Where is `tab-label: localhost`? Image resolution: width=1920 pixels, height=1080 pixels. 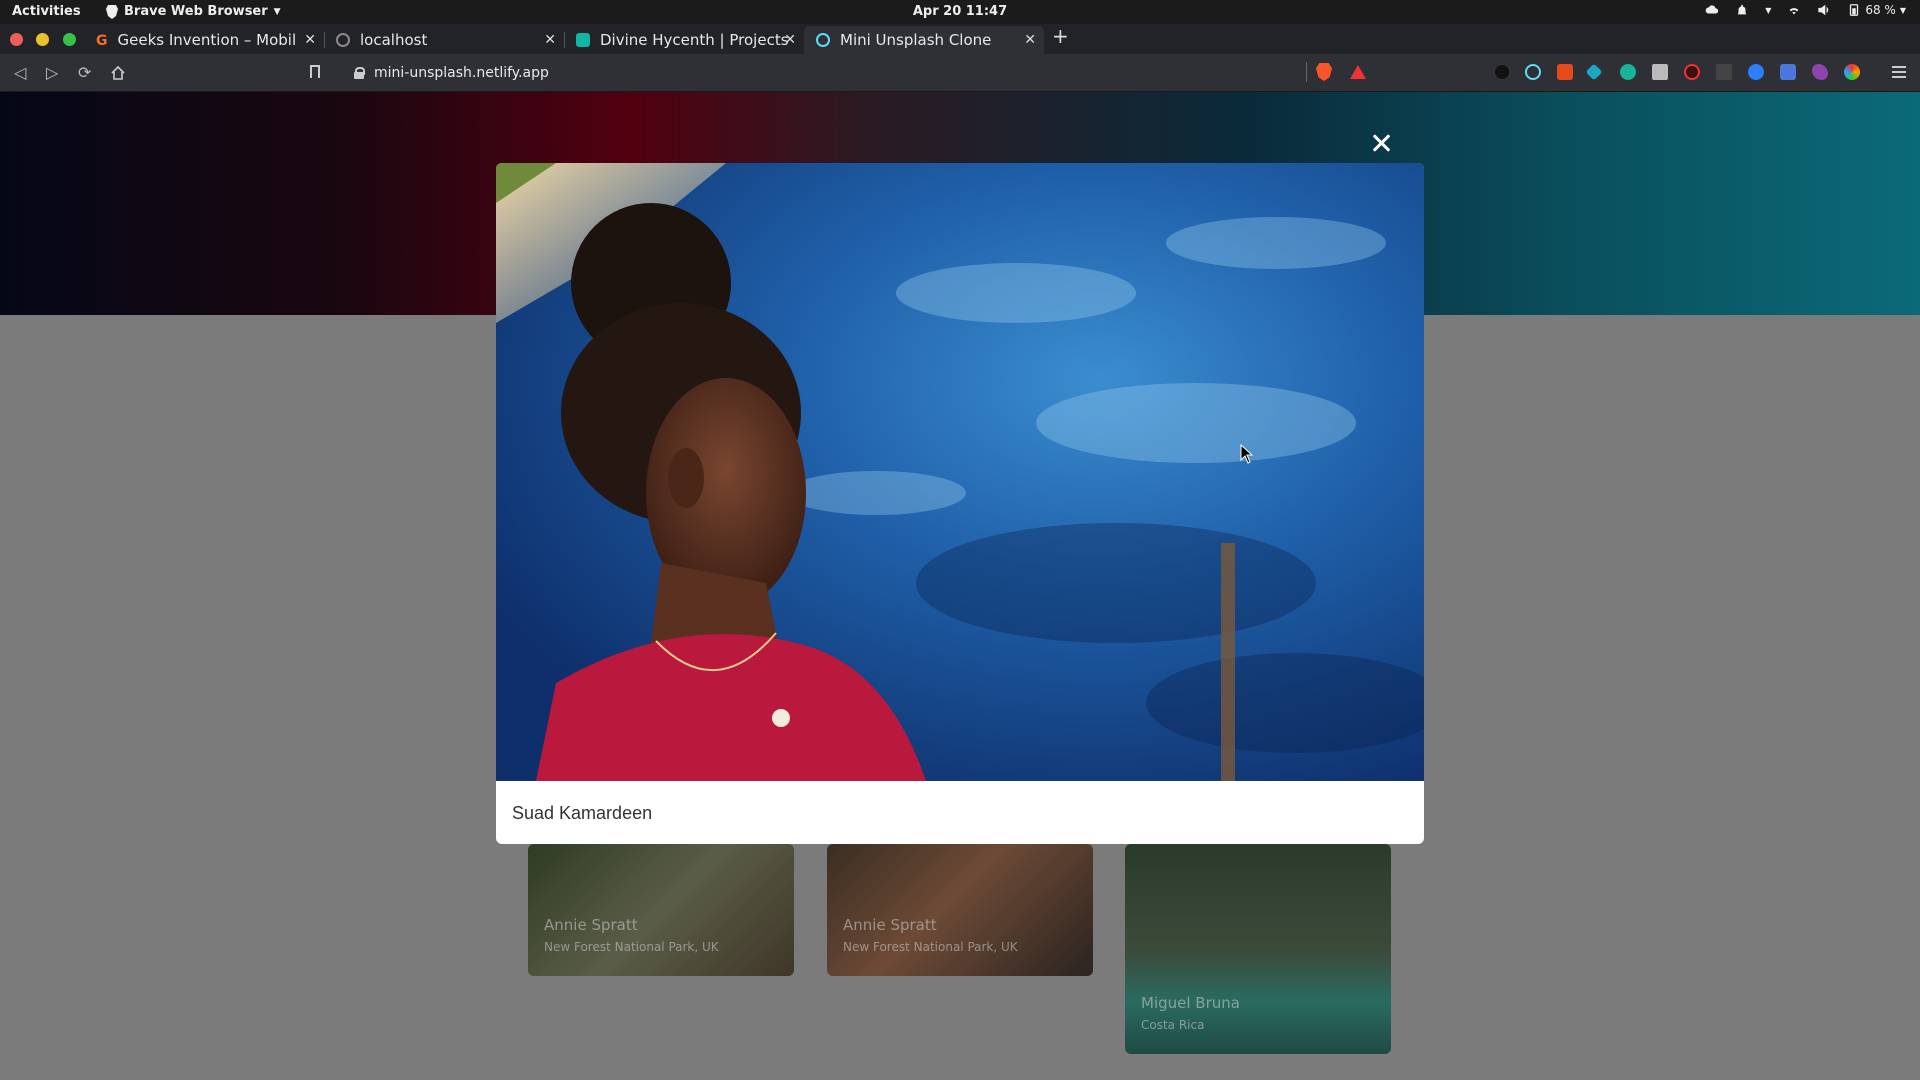
tab-label: localhost is located at coordinates (394, 40).